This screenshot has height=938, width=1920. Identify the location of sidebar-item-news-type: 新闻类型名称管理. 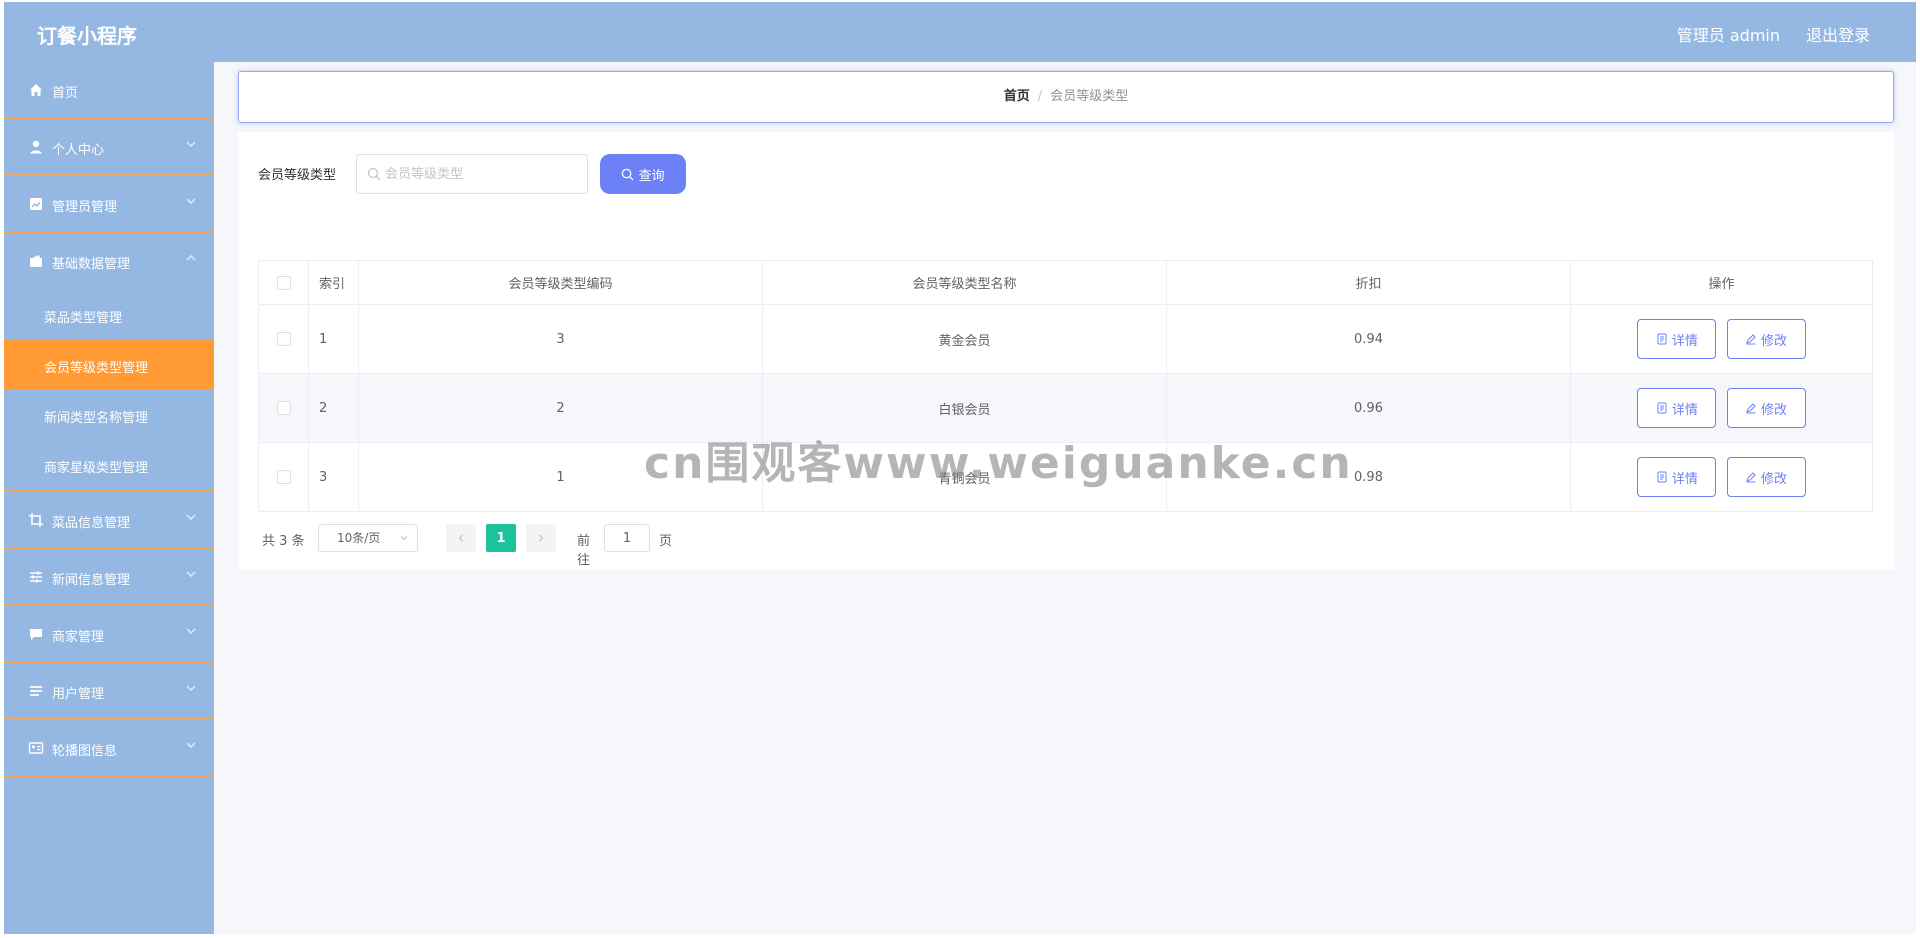
(109, 415).